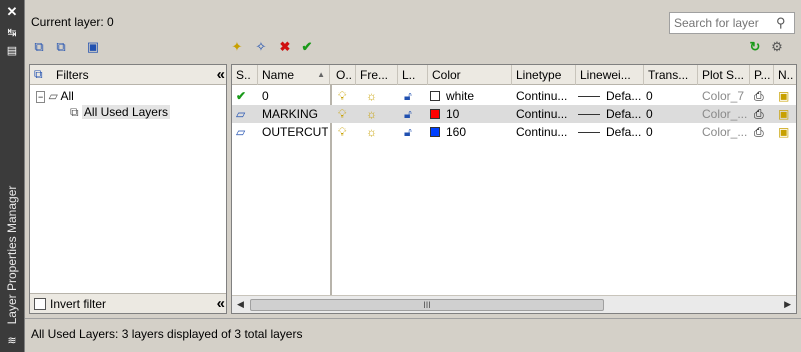  What do you see at coordinates (470, 114) in the screenshot?
I see `color-cell: 10` at bounding box center [470, 114].